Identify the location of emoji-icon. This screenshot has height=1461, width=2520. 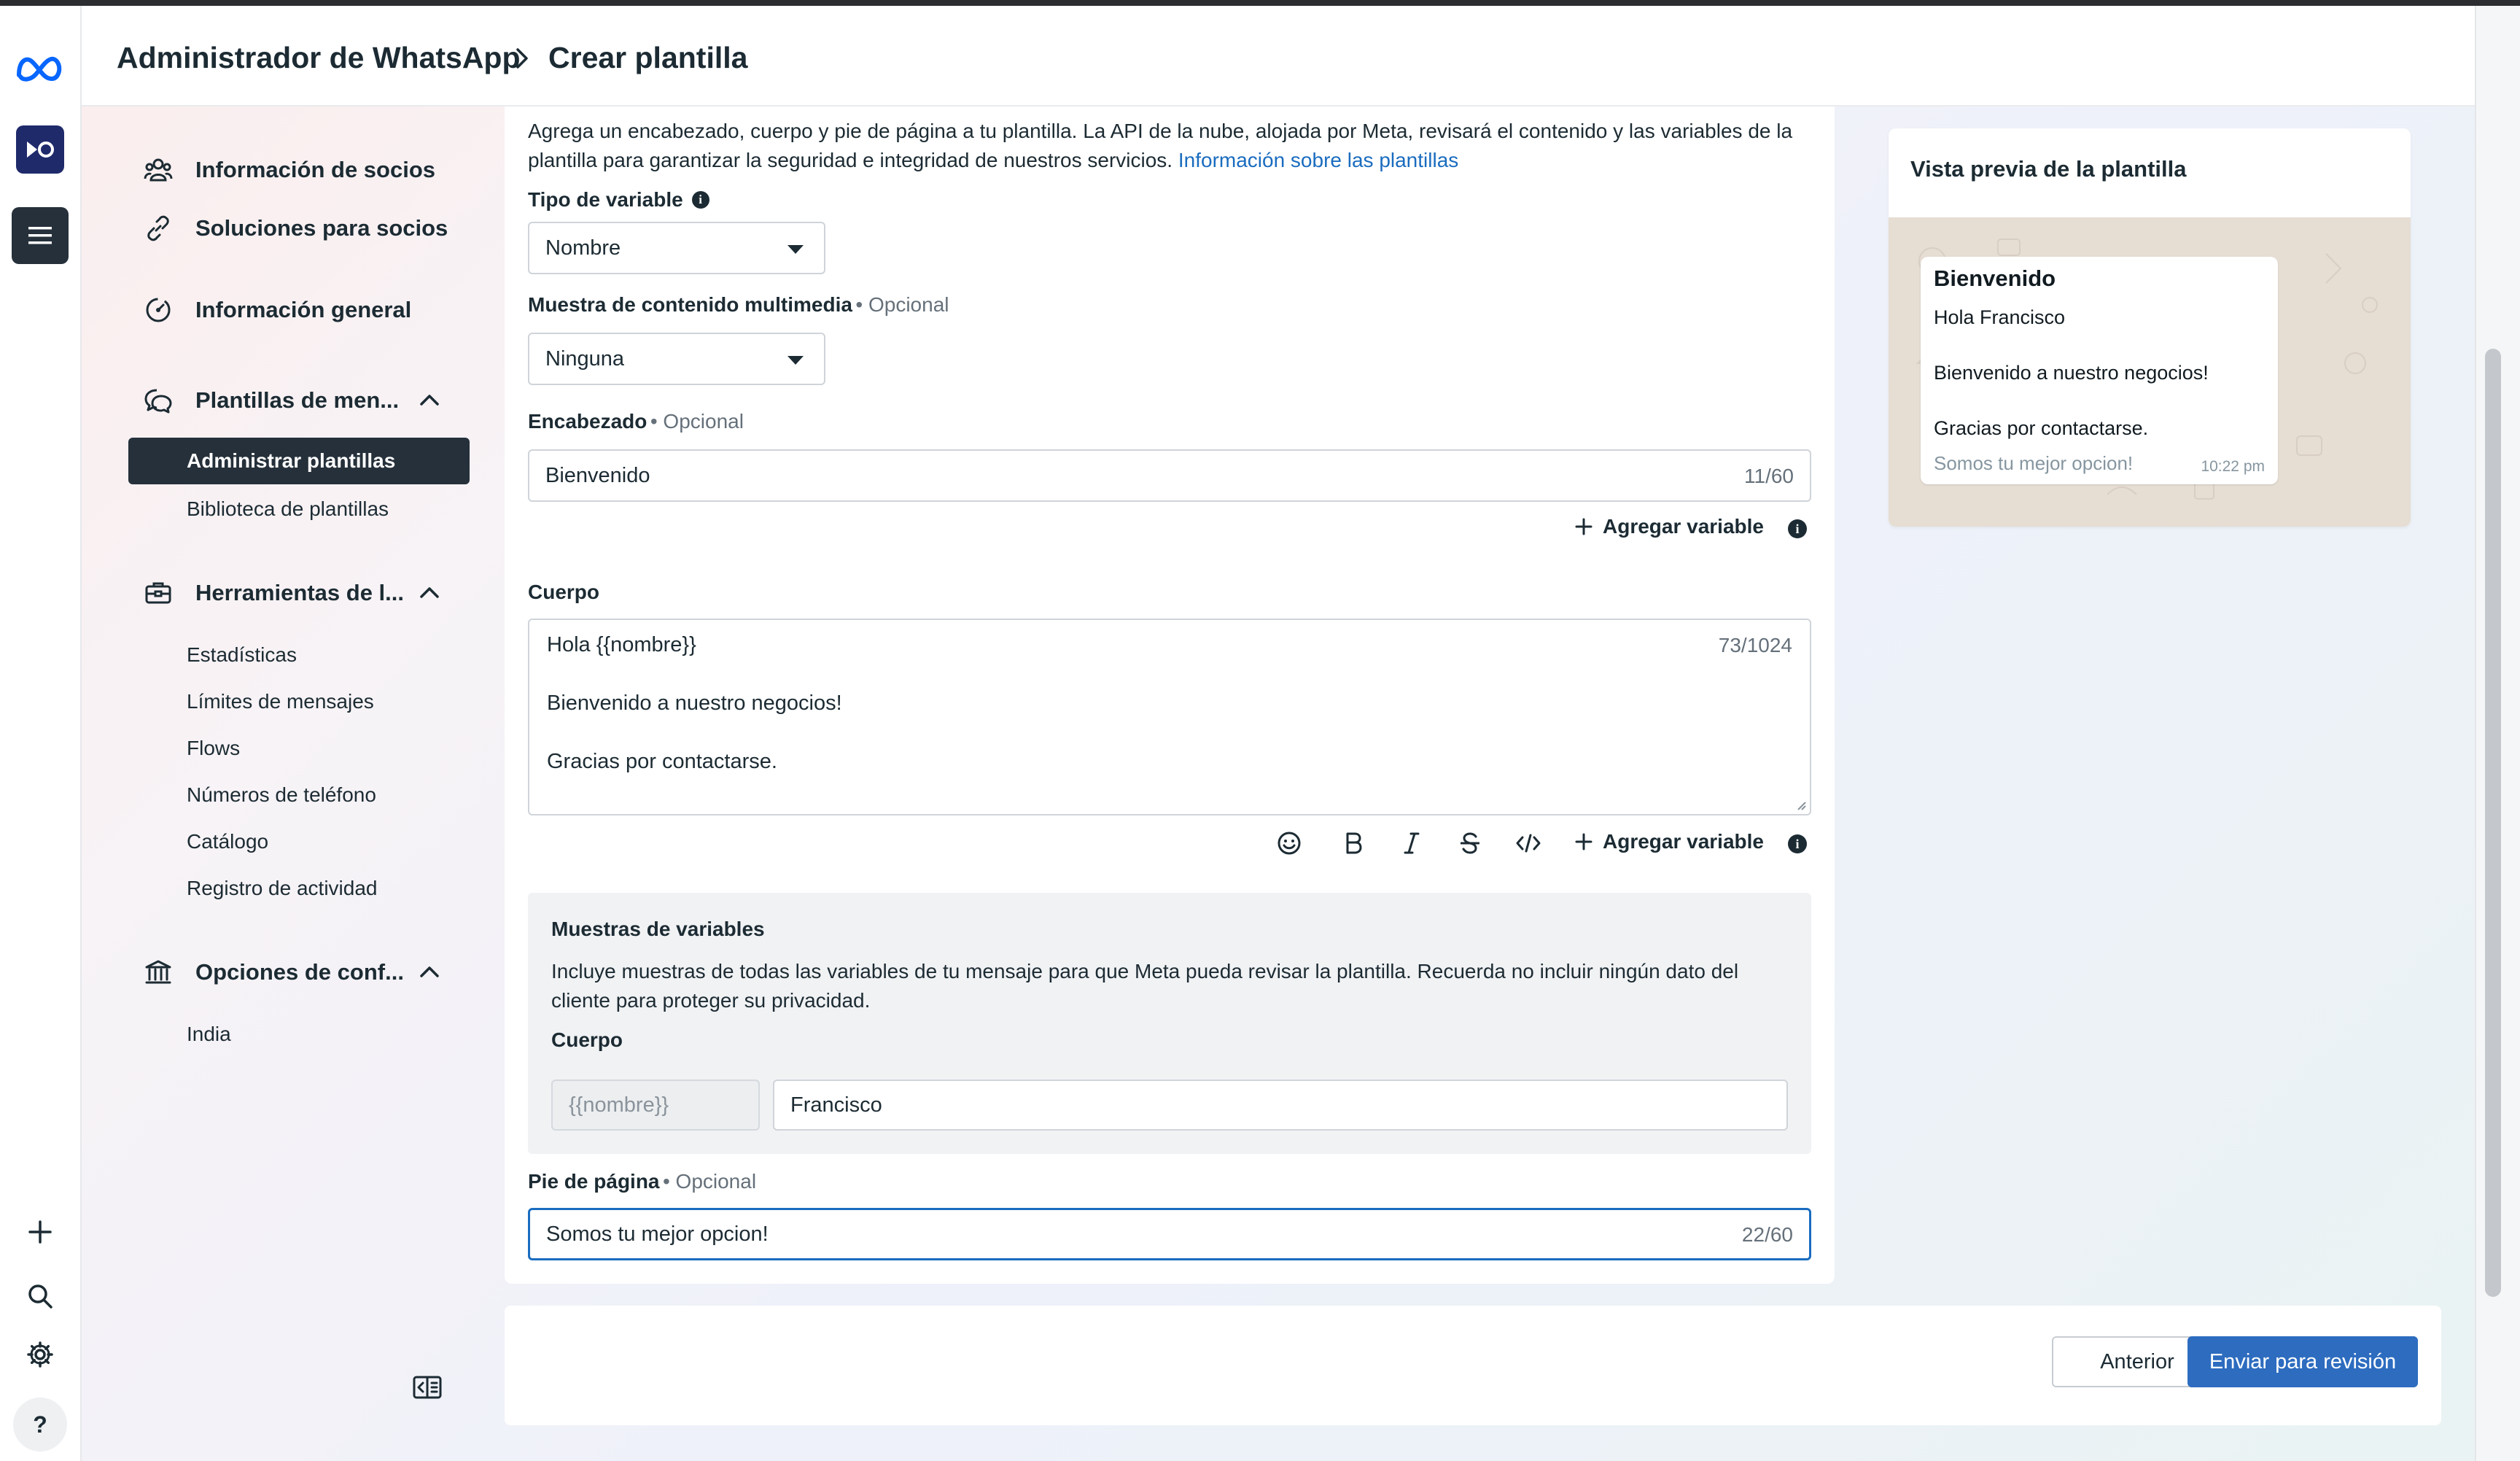
(1289, 843).